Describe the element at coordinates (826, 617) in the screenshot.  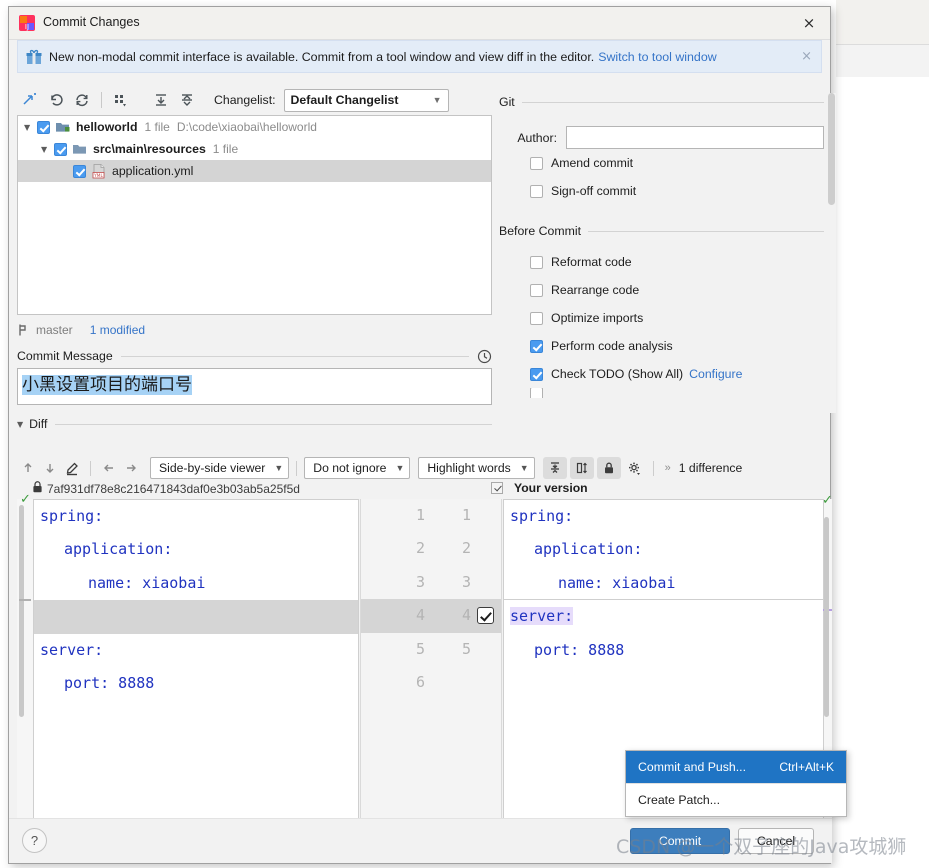
I see `right-editor-scrollbar-thumb` at that location.